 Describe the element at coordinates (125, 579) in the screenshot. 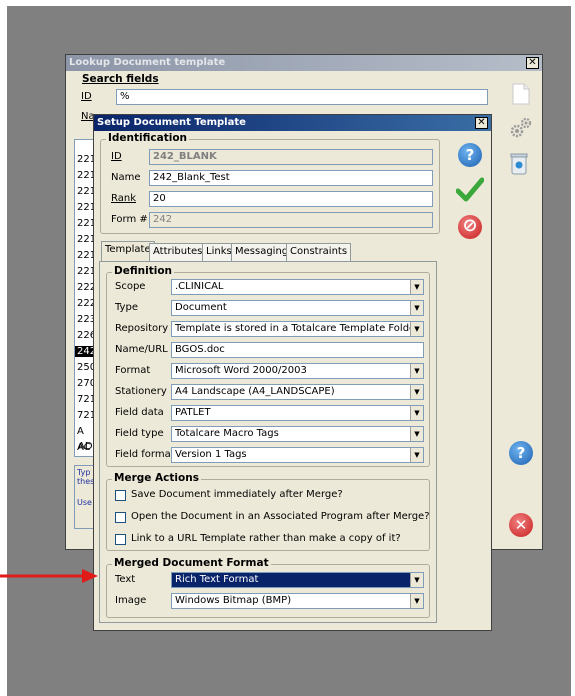

I see `text-format-label: Text` at that location.